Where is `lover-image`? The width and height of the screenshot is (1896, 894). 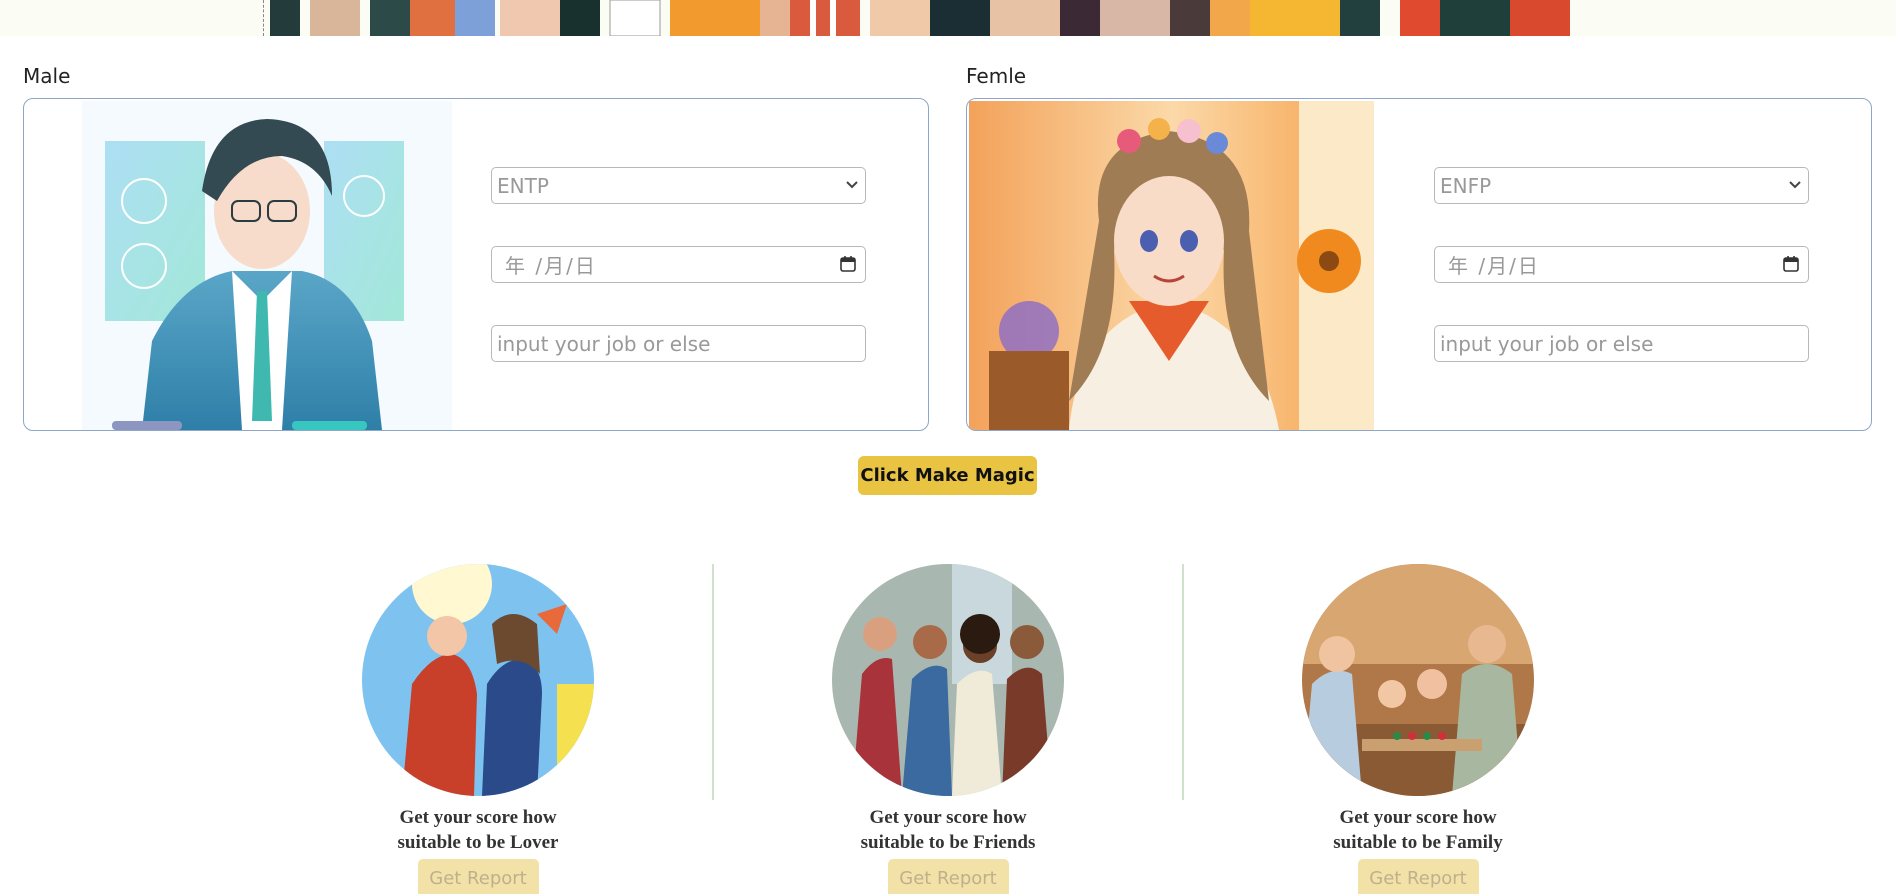 lover-image is located at coordinates (478, 680).